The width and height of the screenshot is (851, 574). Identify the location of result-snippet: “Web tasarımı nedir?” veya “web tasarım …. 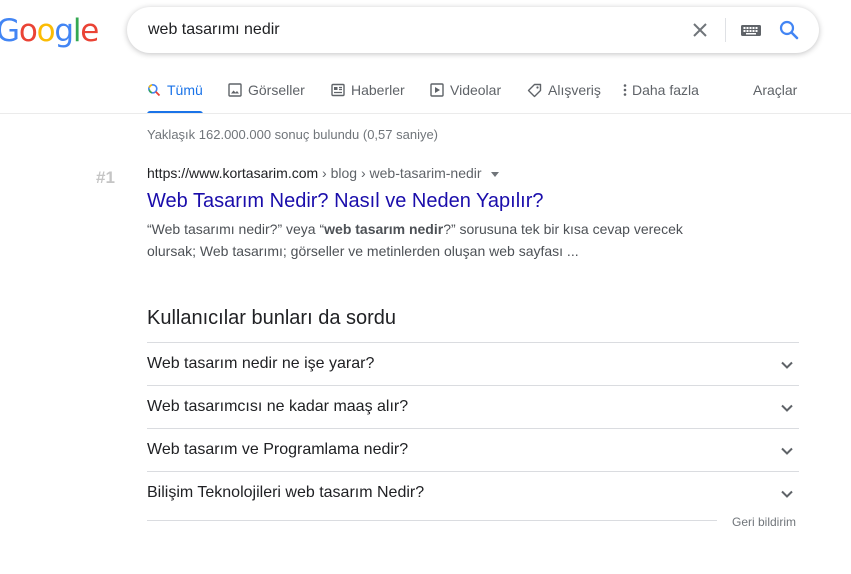
(437, 240).